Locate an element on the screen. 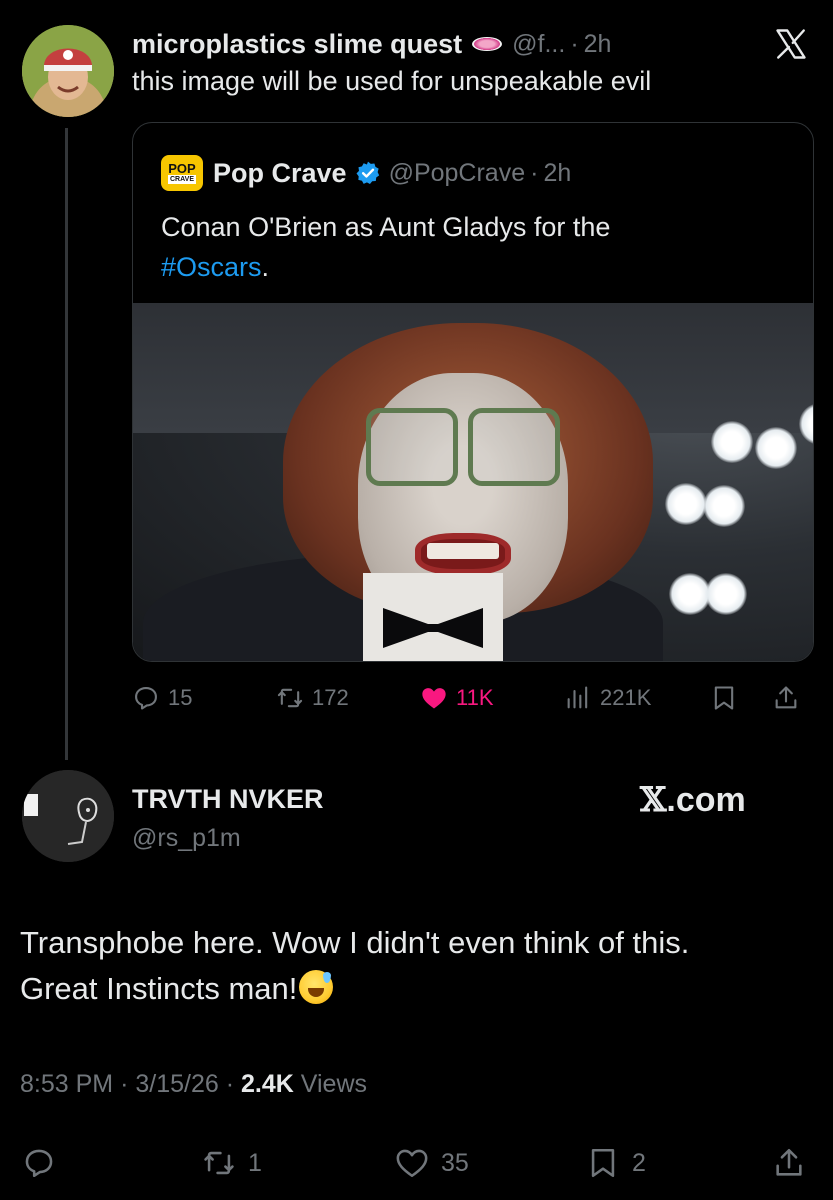  tweet-meta: 8:53 PM · 3/15/26 · 2.4K Views is located at coordinates (193, 1084).